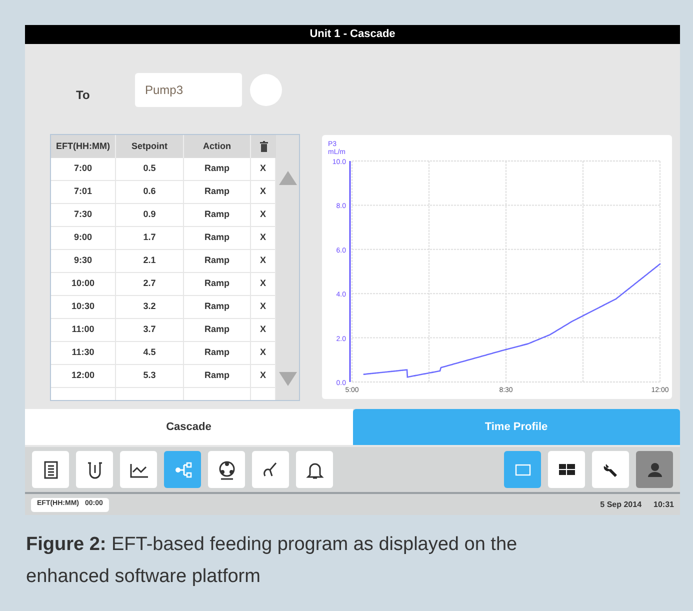  I want to click on table-cell-text: 7:00, so click(83, 169).